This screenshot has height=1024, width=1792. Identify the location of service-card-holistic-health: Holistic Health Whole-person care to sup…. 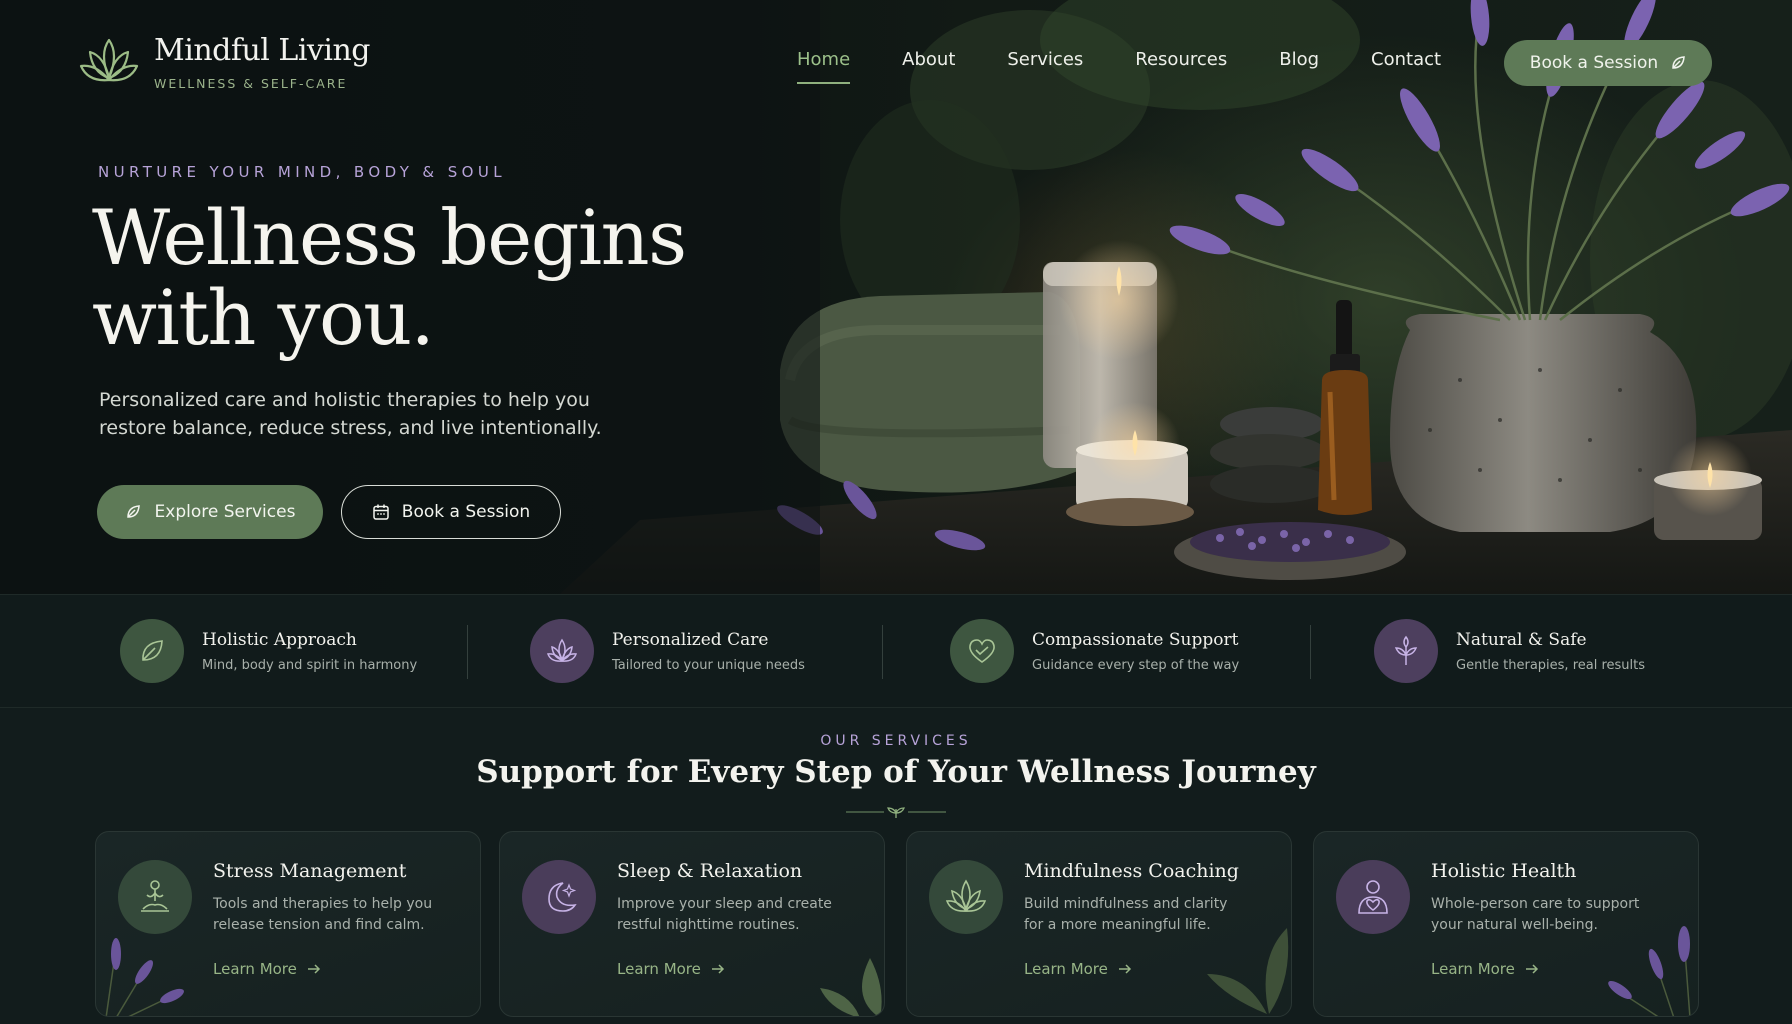
(1506, 924).